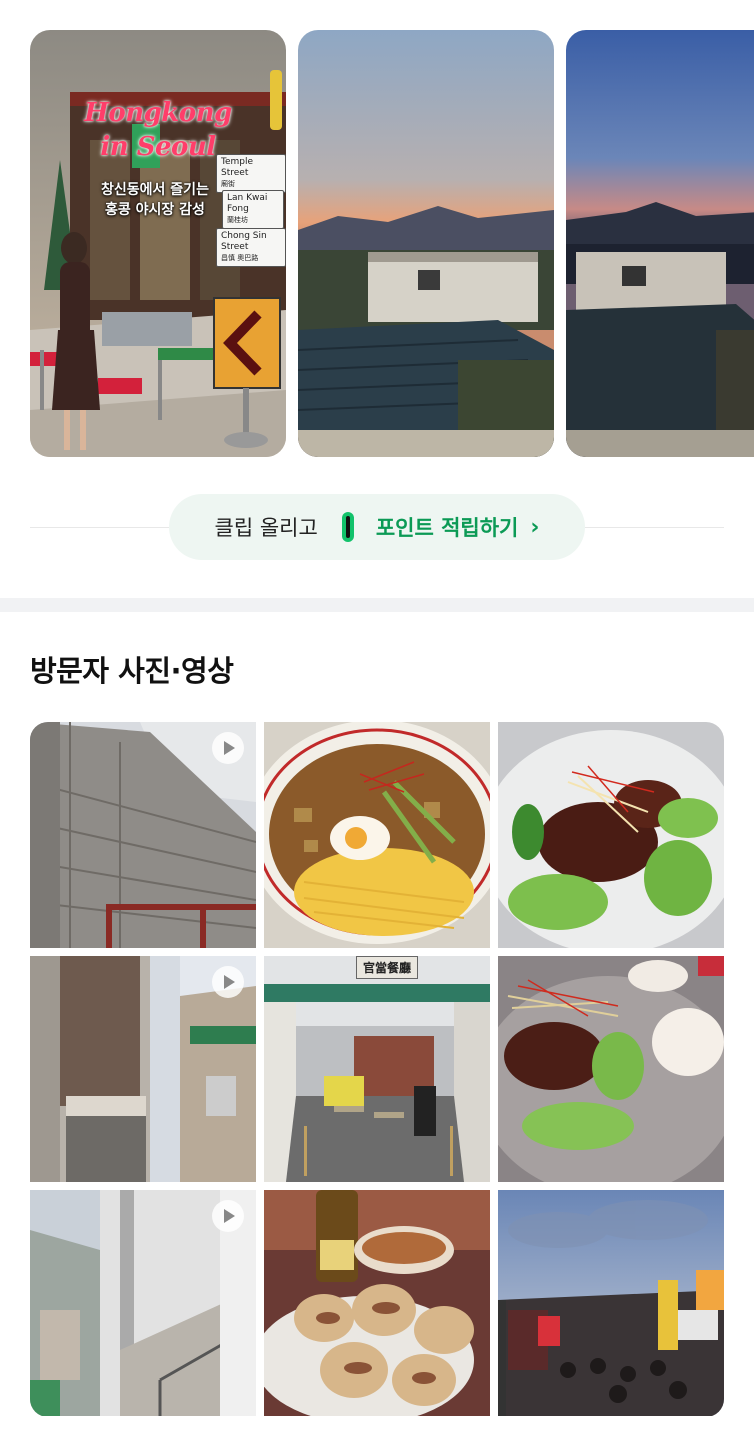  I want to click on street-sign-temple: Temple Street 廟街, so click(251, 173).